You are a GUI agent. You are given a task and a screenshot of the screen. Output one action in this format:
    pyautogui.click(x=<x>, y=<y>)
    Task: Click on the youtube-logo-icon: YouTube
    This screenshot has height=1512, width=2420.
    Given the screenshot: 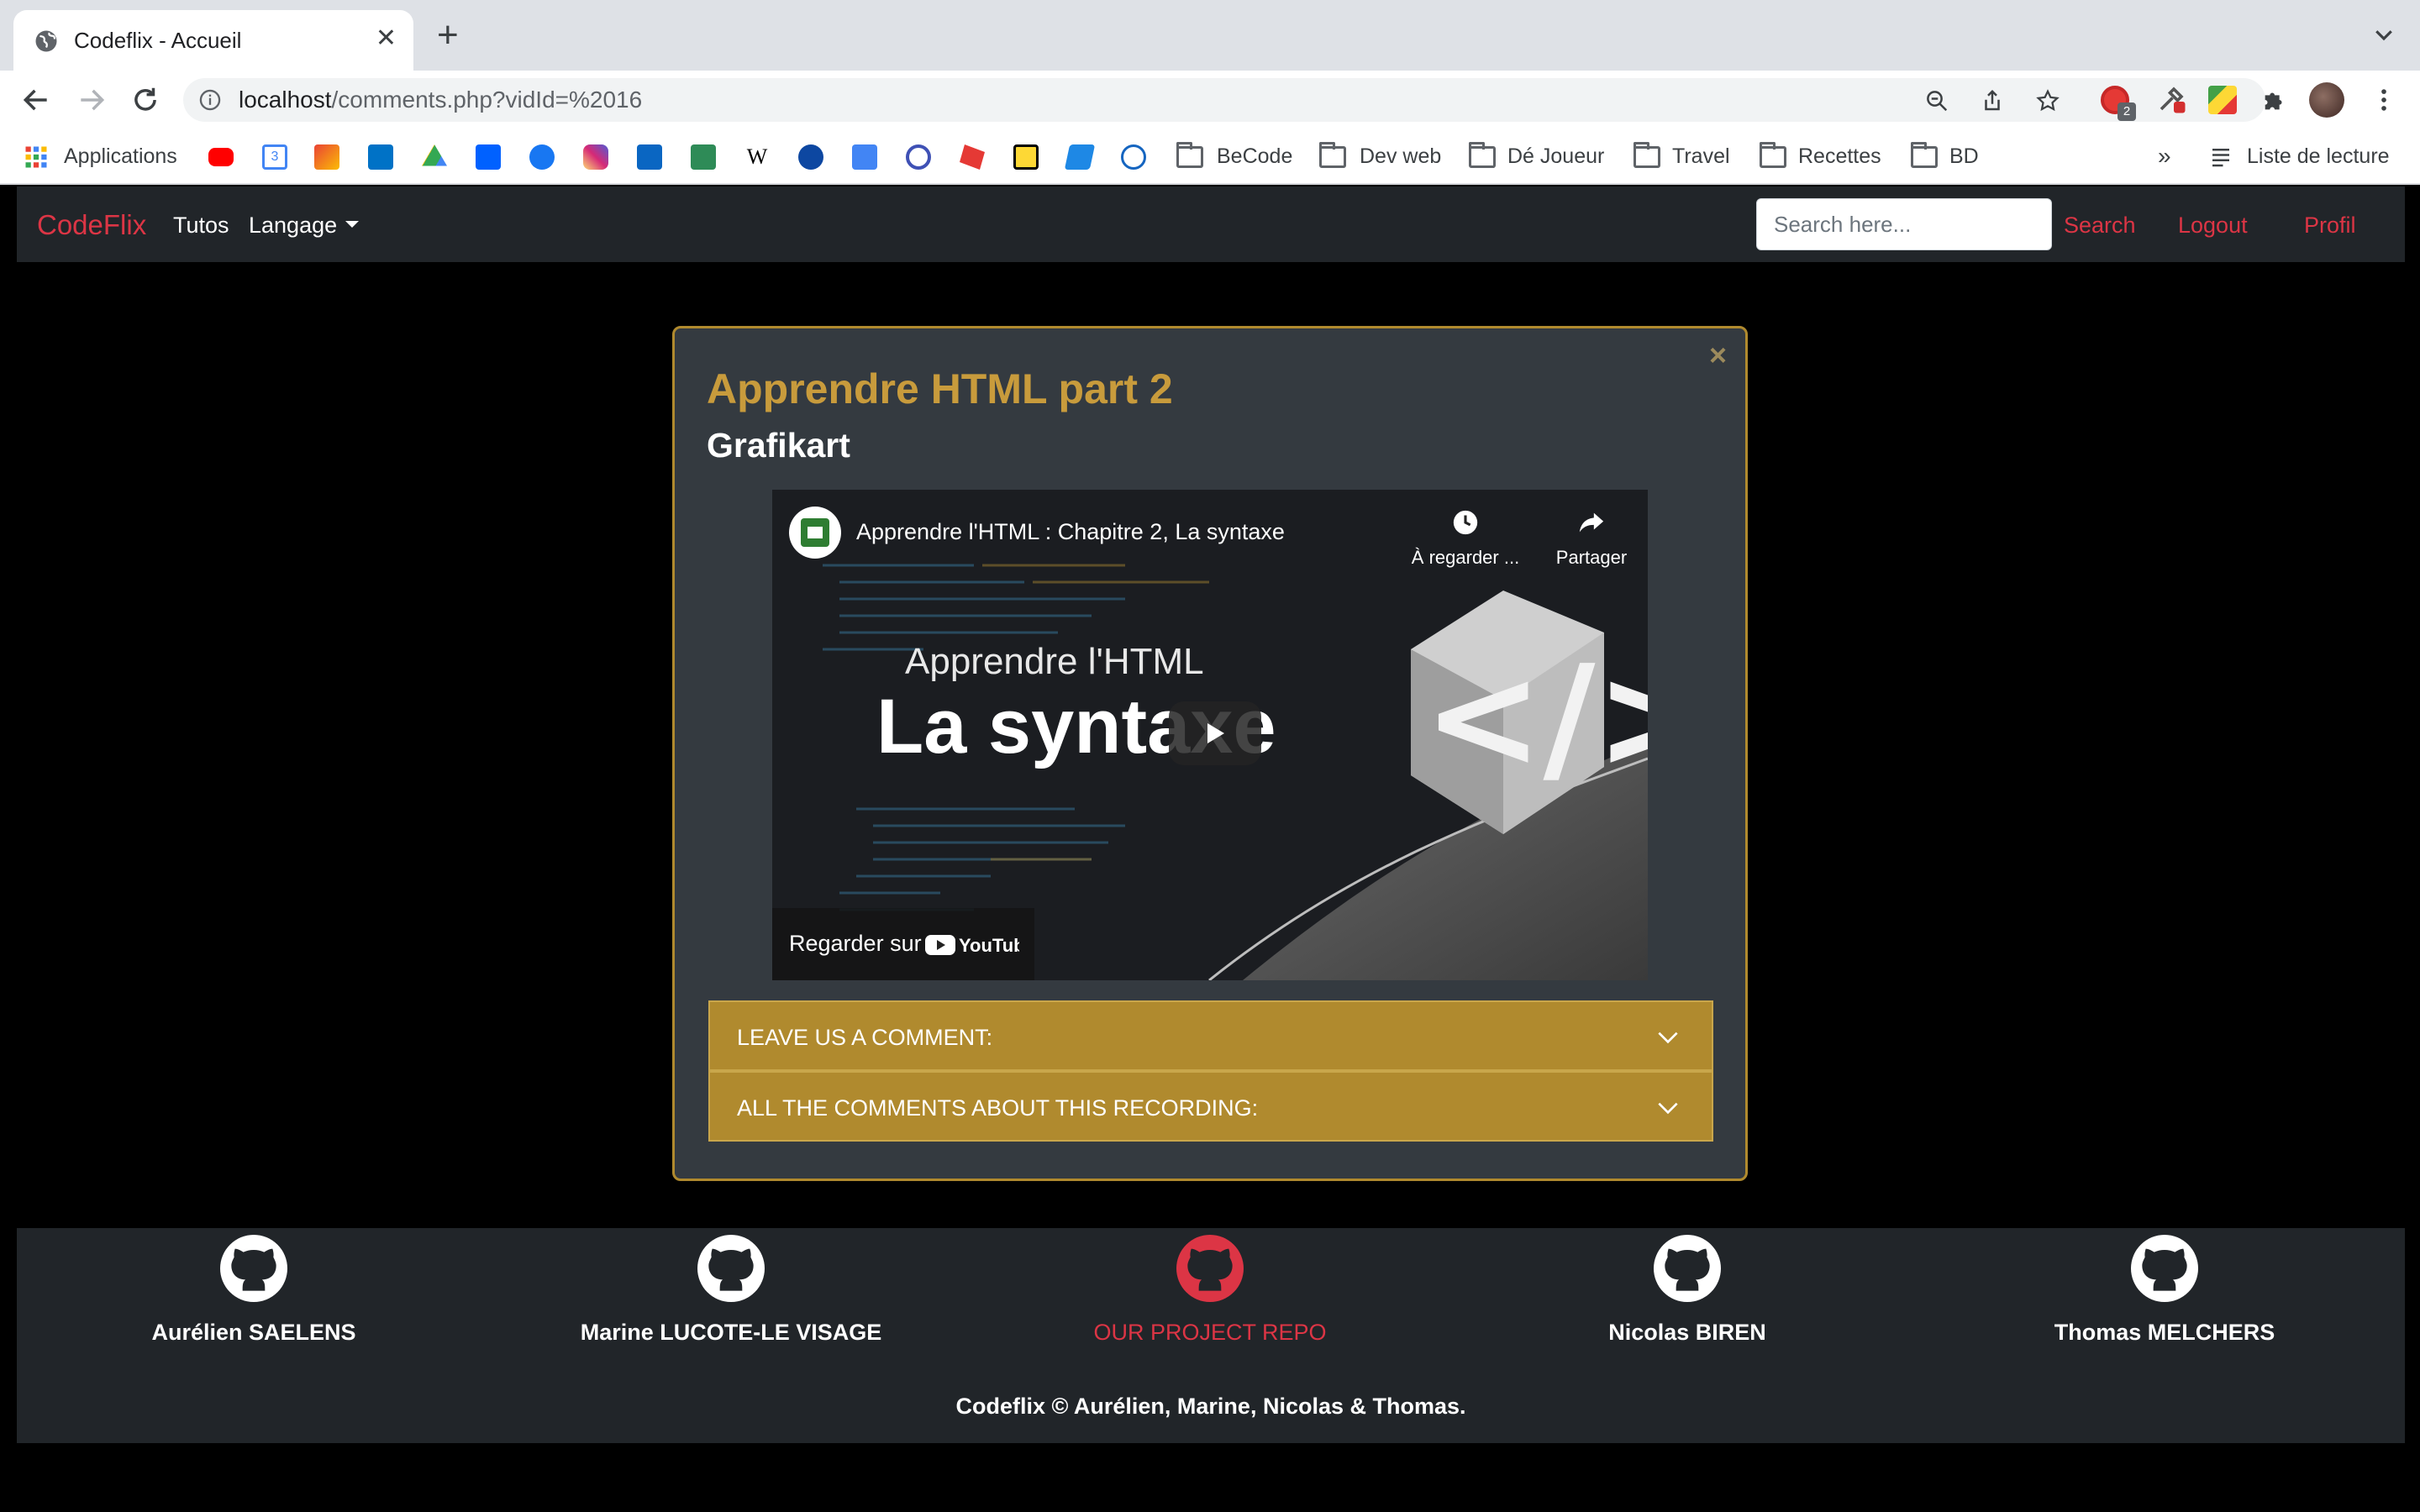 What is the action you would take?
    pyautogui.click(x=972, y=945)
    